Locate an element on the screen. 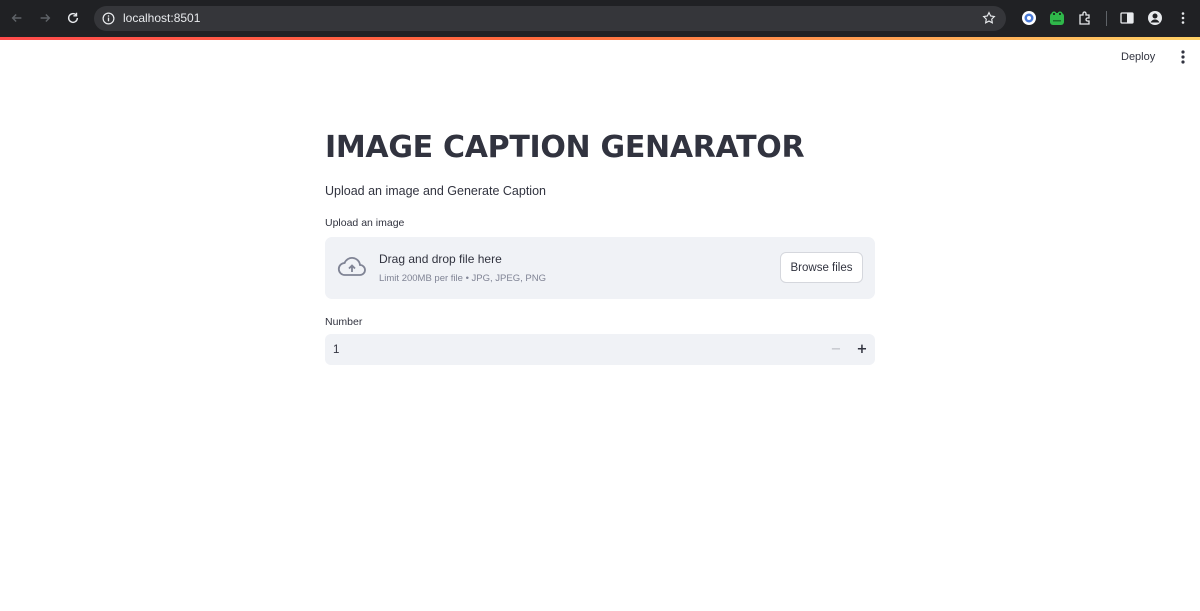 Image resolution: width=1200 pixels, height=611 pixels. reload-icon is located at coordinates (73, 18).